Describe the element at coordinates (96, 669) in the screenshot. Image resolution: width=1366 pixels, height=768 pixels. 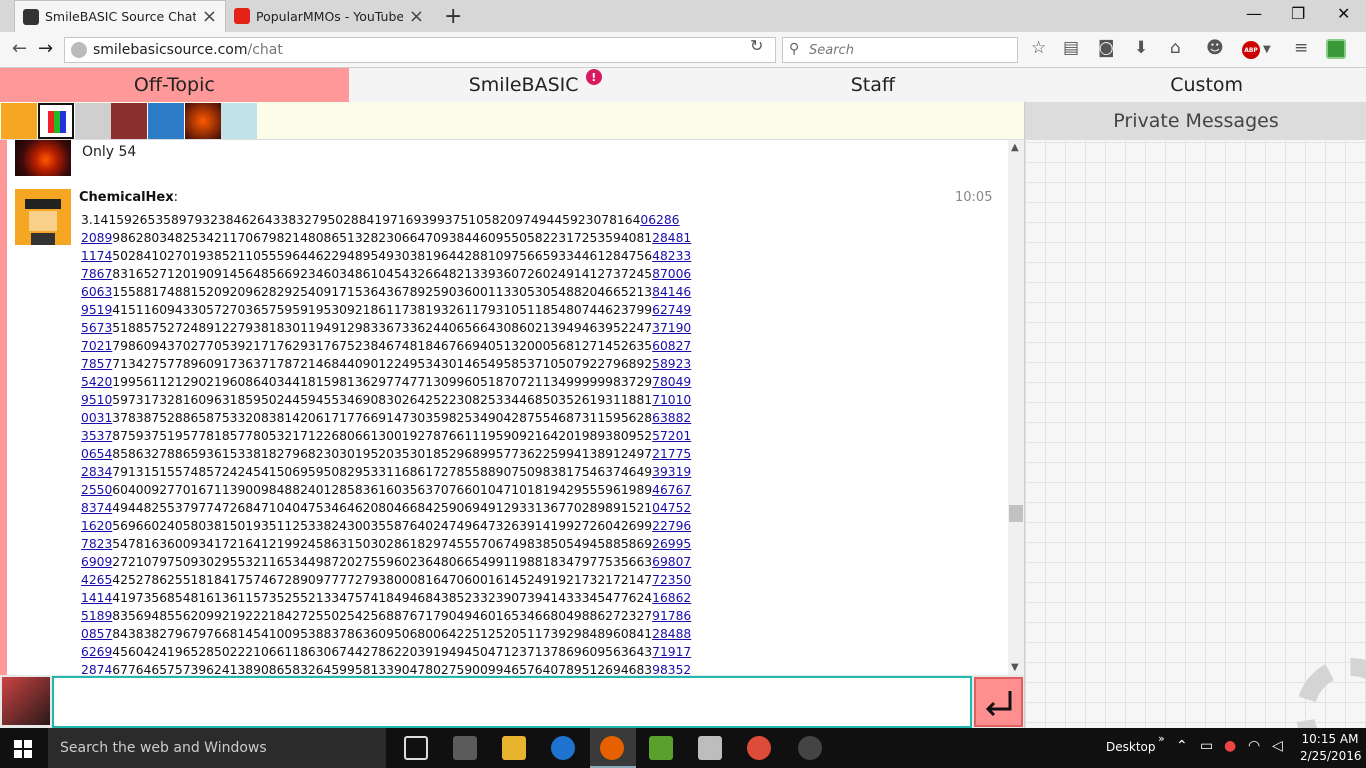
I see `auto-link: 2874` at that location.